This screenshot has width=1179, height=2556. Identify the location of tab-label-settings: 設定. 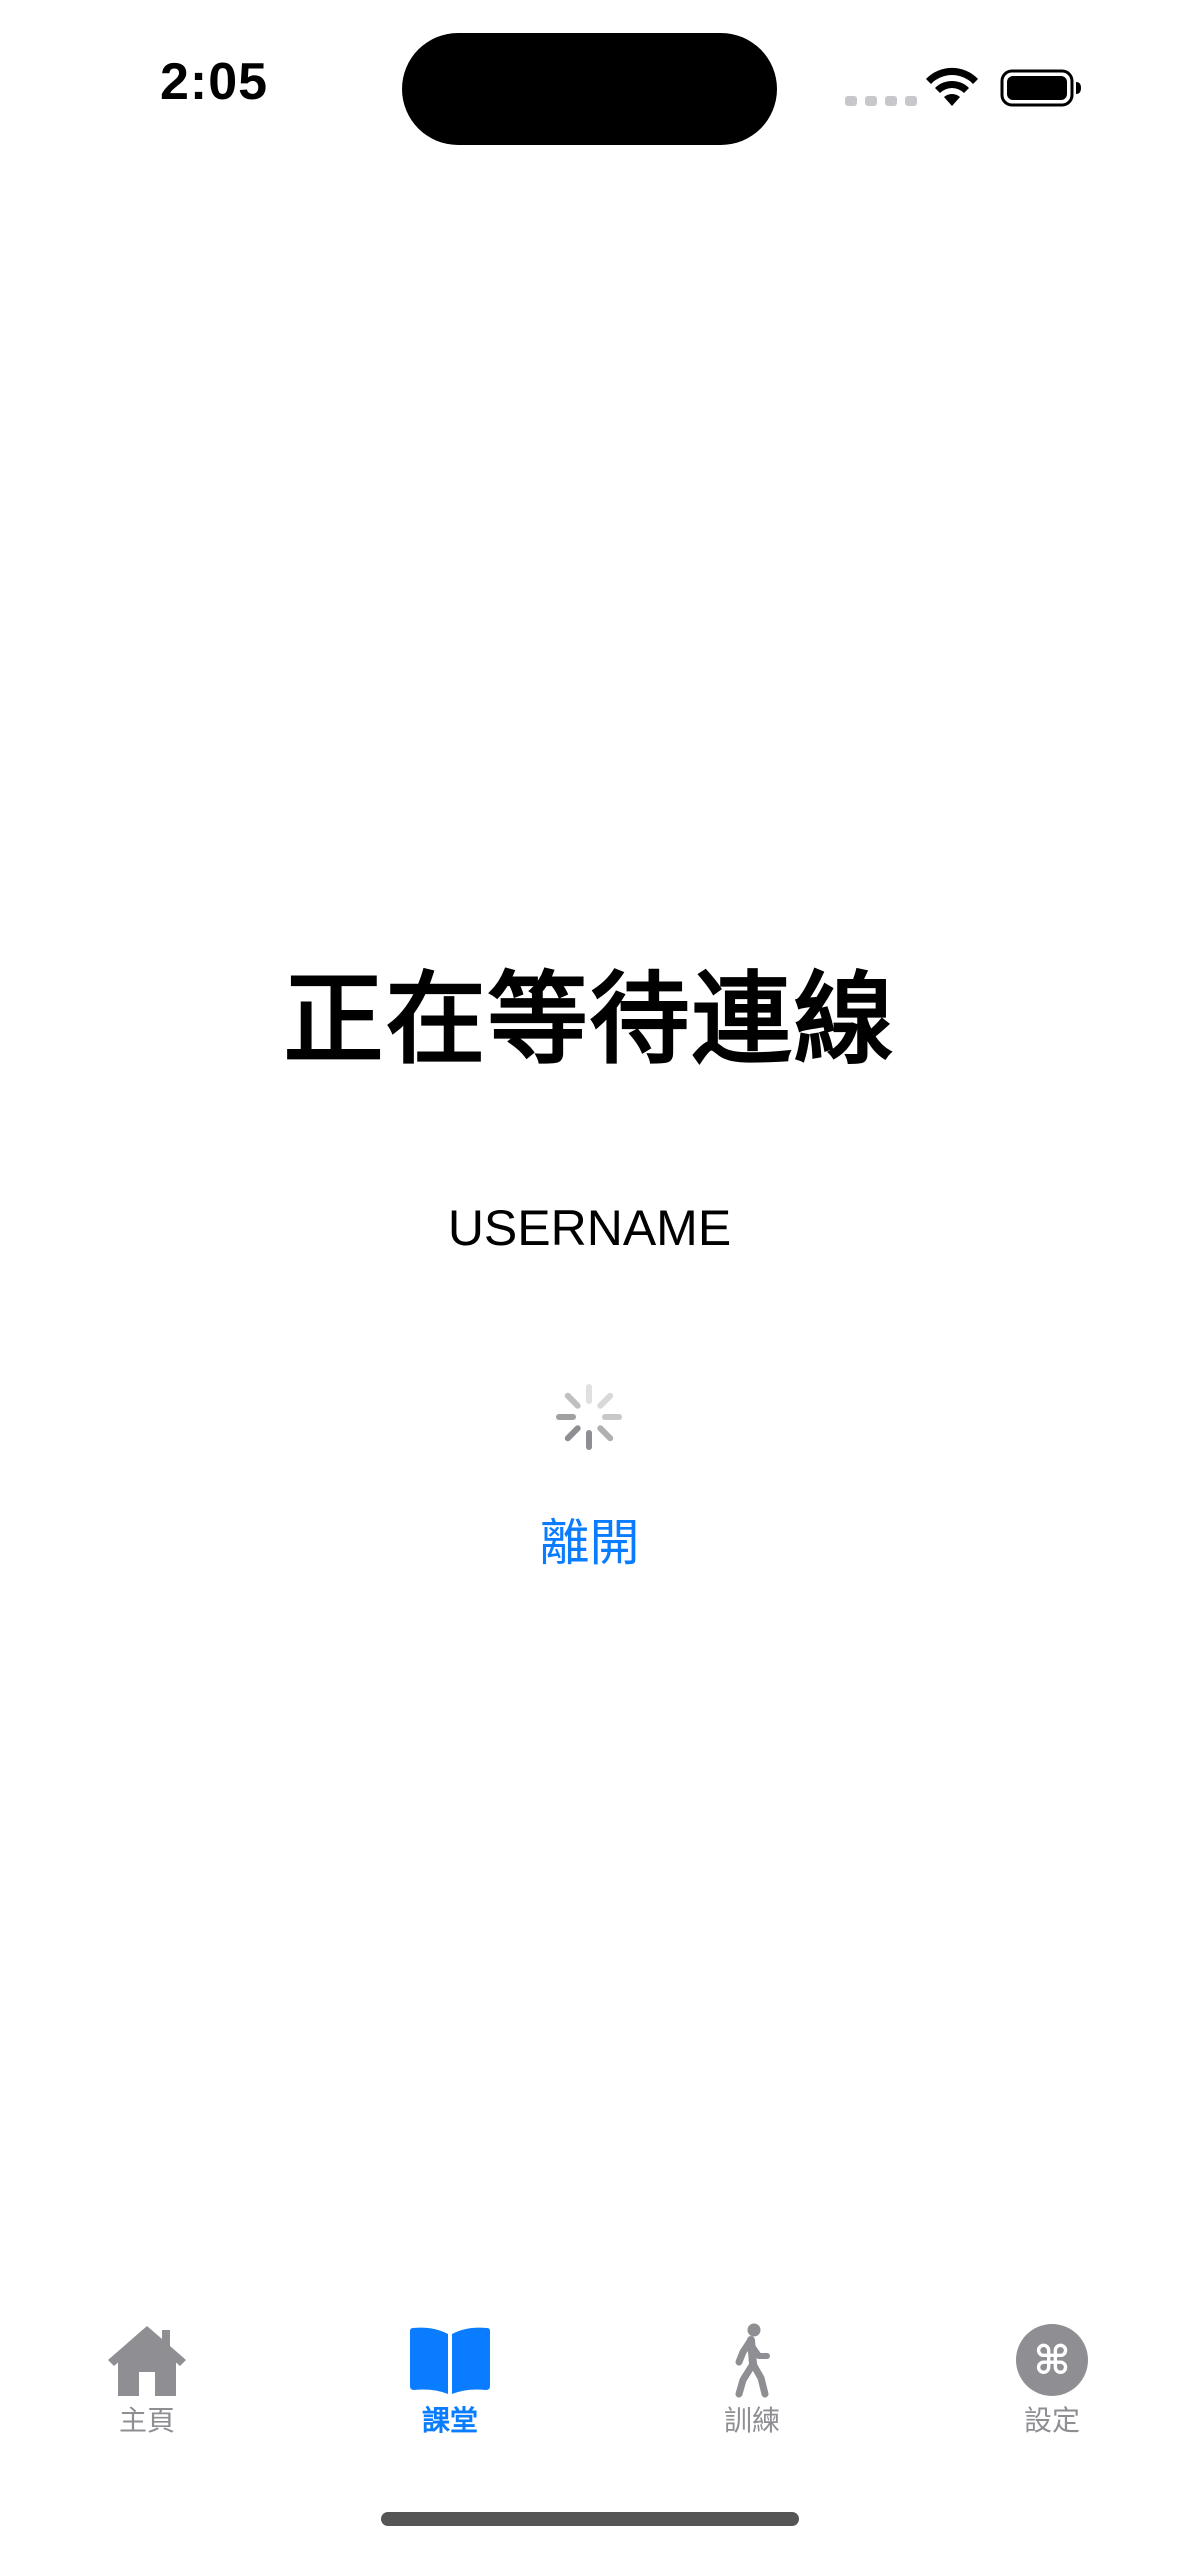
(1051, 2420).